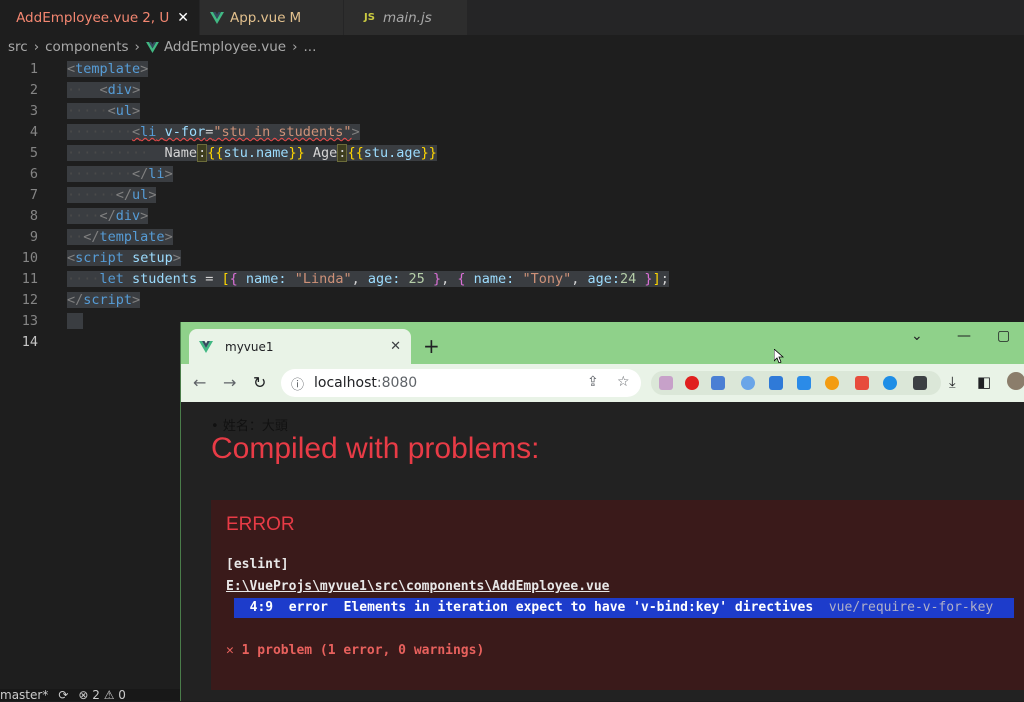 Image resolution: width=1024 pixels, height=702 pixels. I want to click on tab-label: AddEmployee.vue, so click(77, 18).